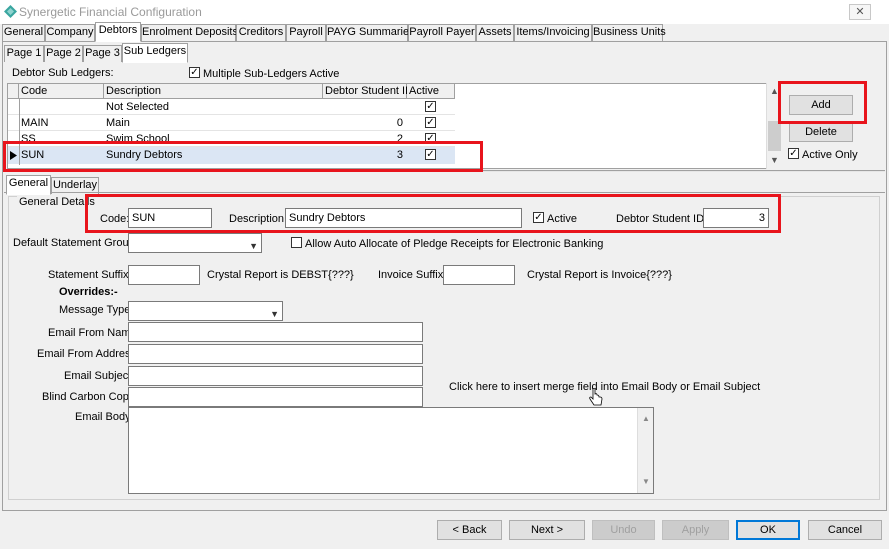 The image size is (889, 549). Describe the element at coordinates (194, 72) in the screenshot. I see `multiple-sub-ledgers-checkbox: ✓` at that location.